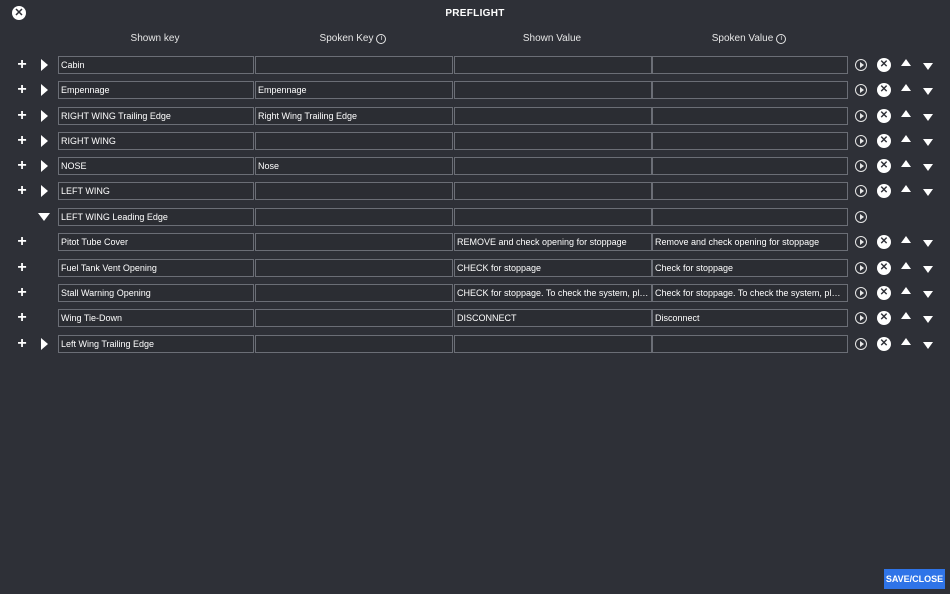 This screenshot has height=594, width=950. Describe the element at coordinates (914, 579) in the screenshot. I see `save-close-button: SAVE/CLOSE` at that location.